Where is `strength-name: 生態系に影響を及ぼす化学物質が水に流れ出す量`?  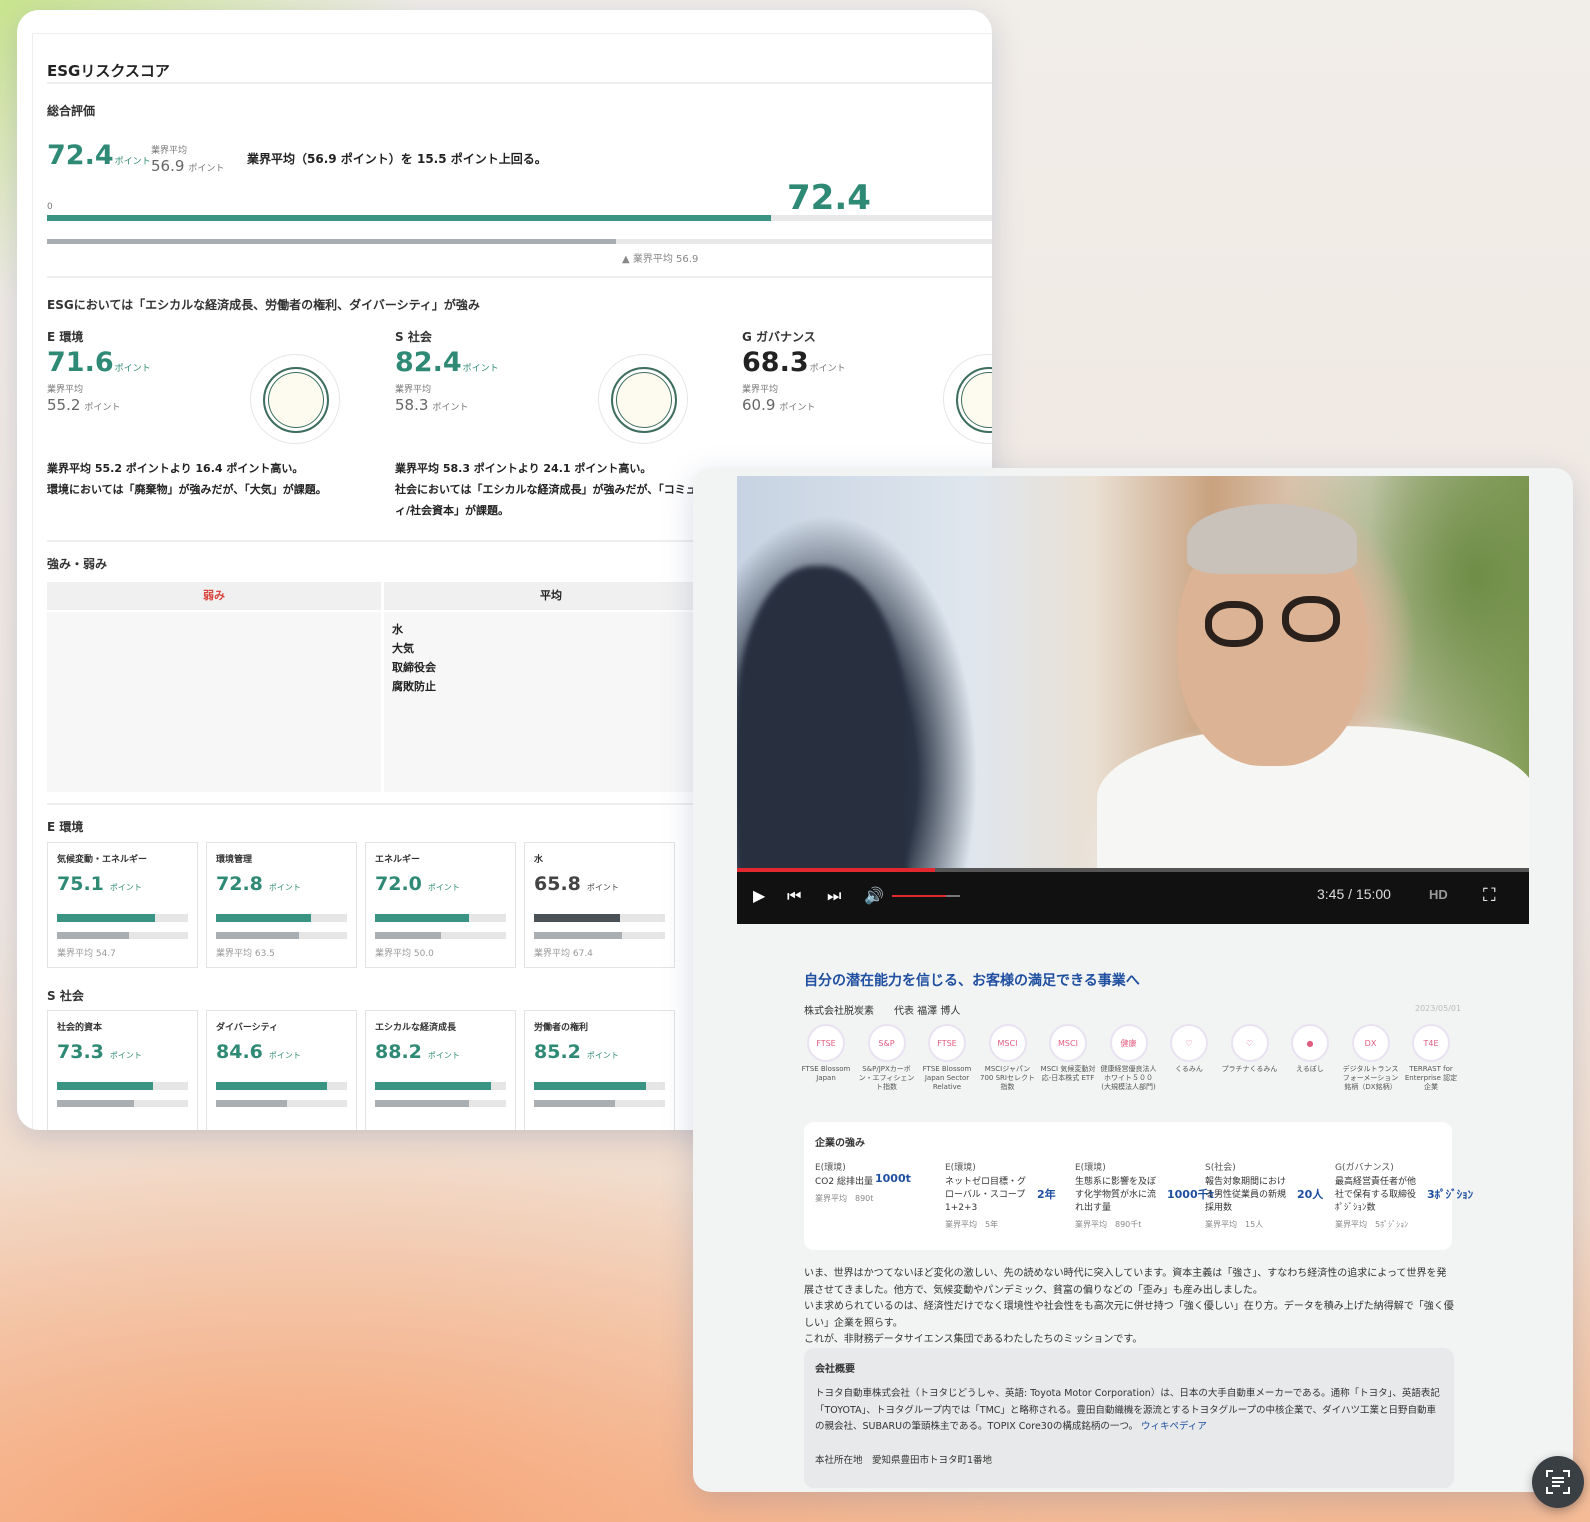
strength-name: 生態系に影響を及ぼす化学物質が水に流れ出す量 is located at coordinates (1116, 1195).